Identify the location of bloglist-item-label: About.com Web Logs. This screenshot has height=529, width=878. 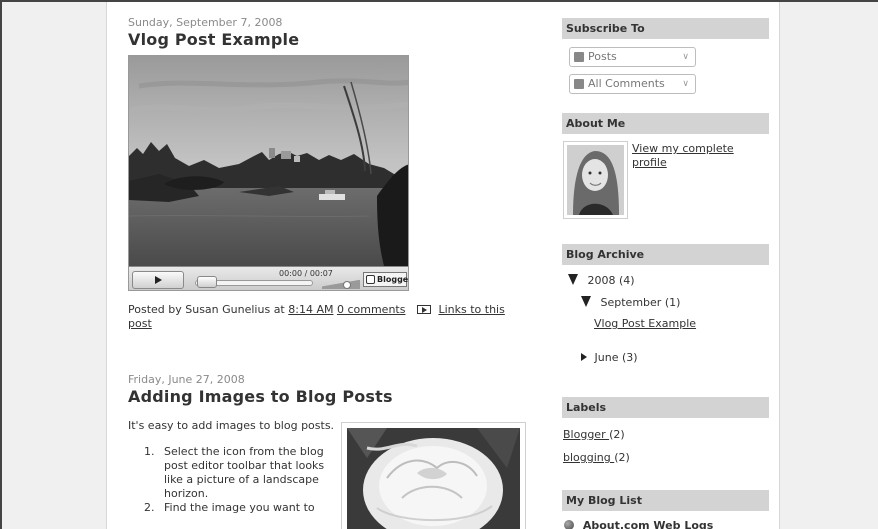
(648, 524).